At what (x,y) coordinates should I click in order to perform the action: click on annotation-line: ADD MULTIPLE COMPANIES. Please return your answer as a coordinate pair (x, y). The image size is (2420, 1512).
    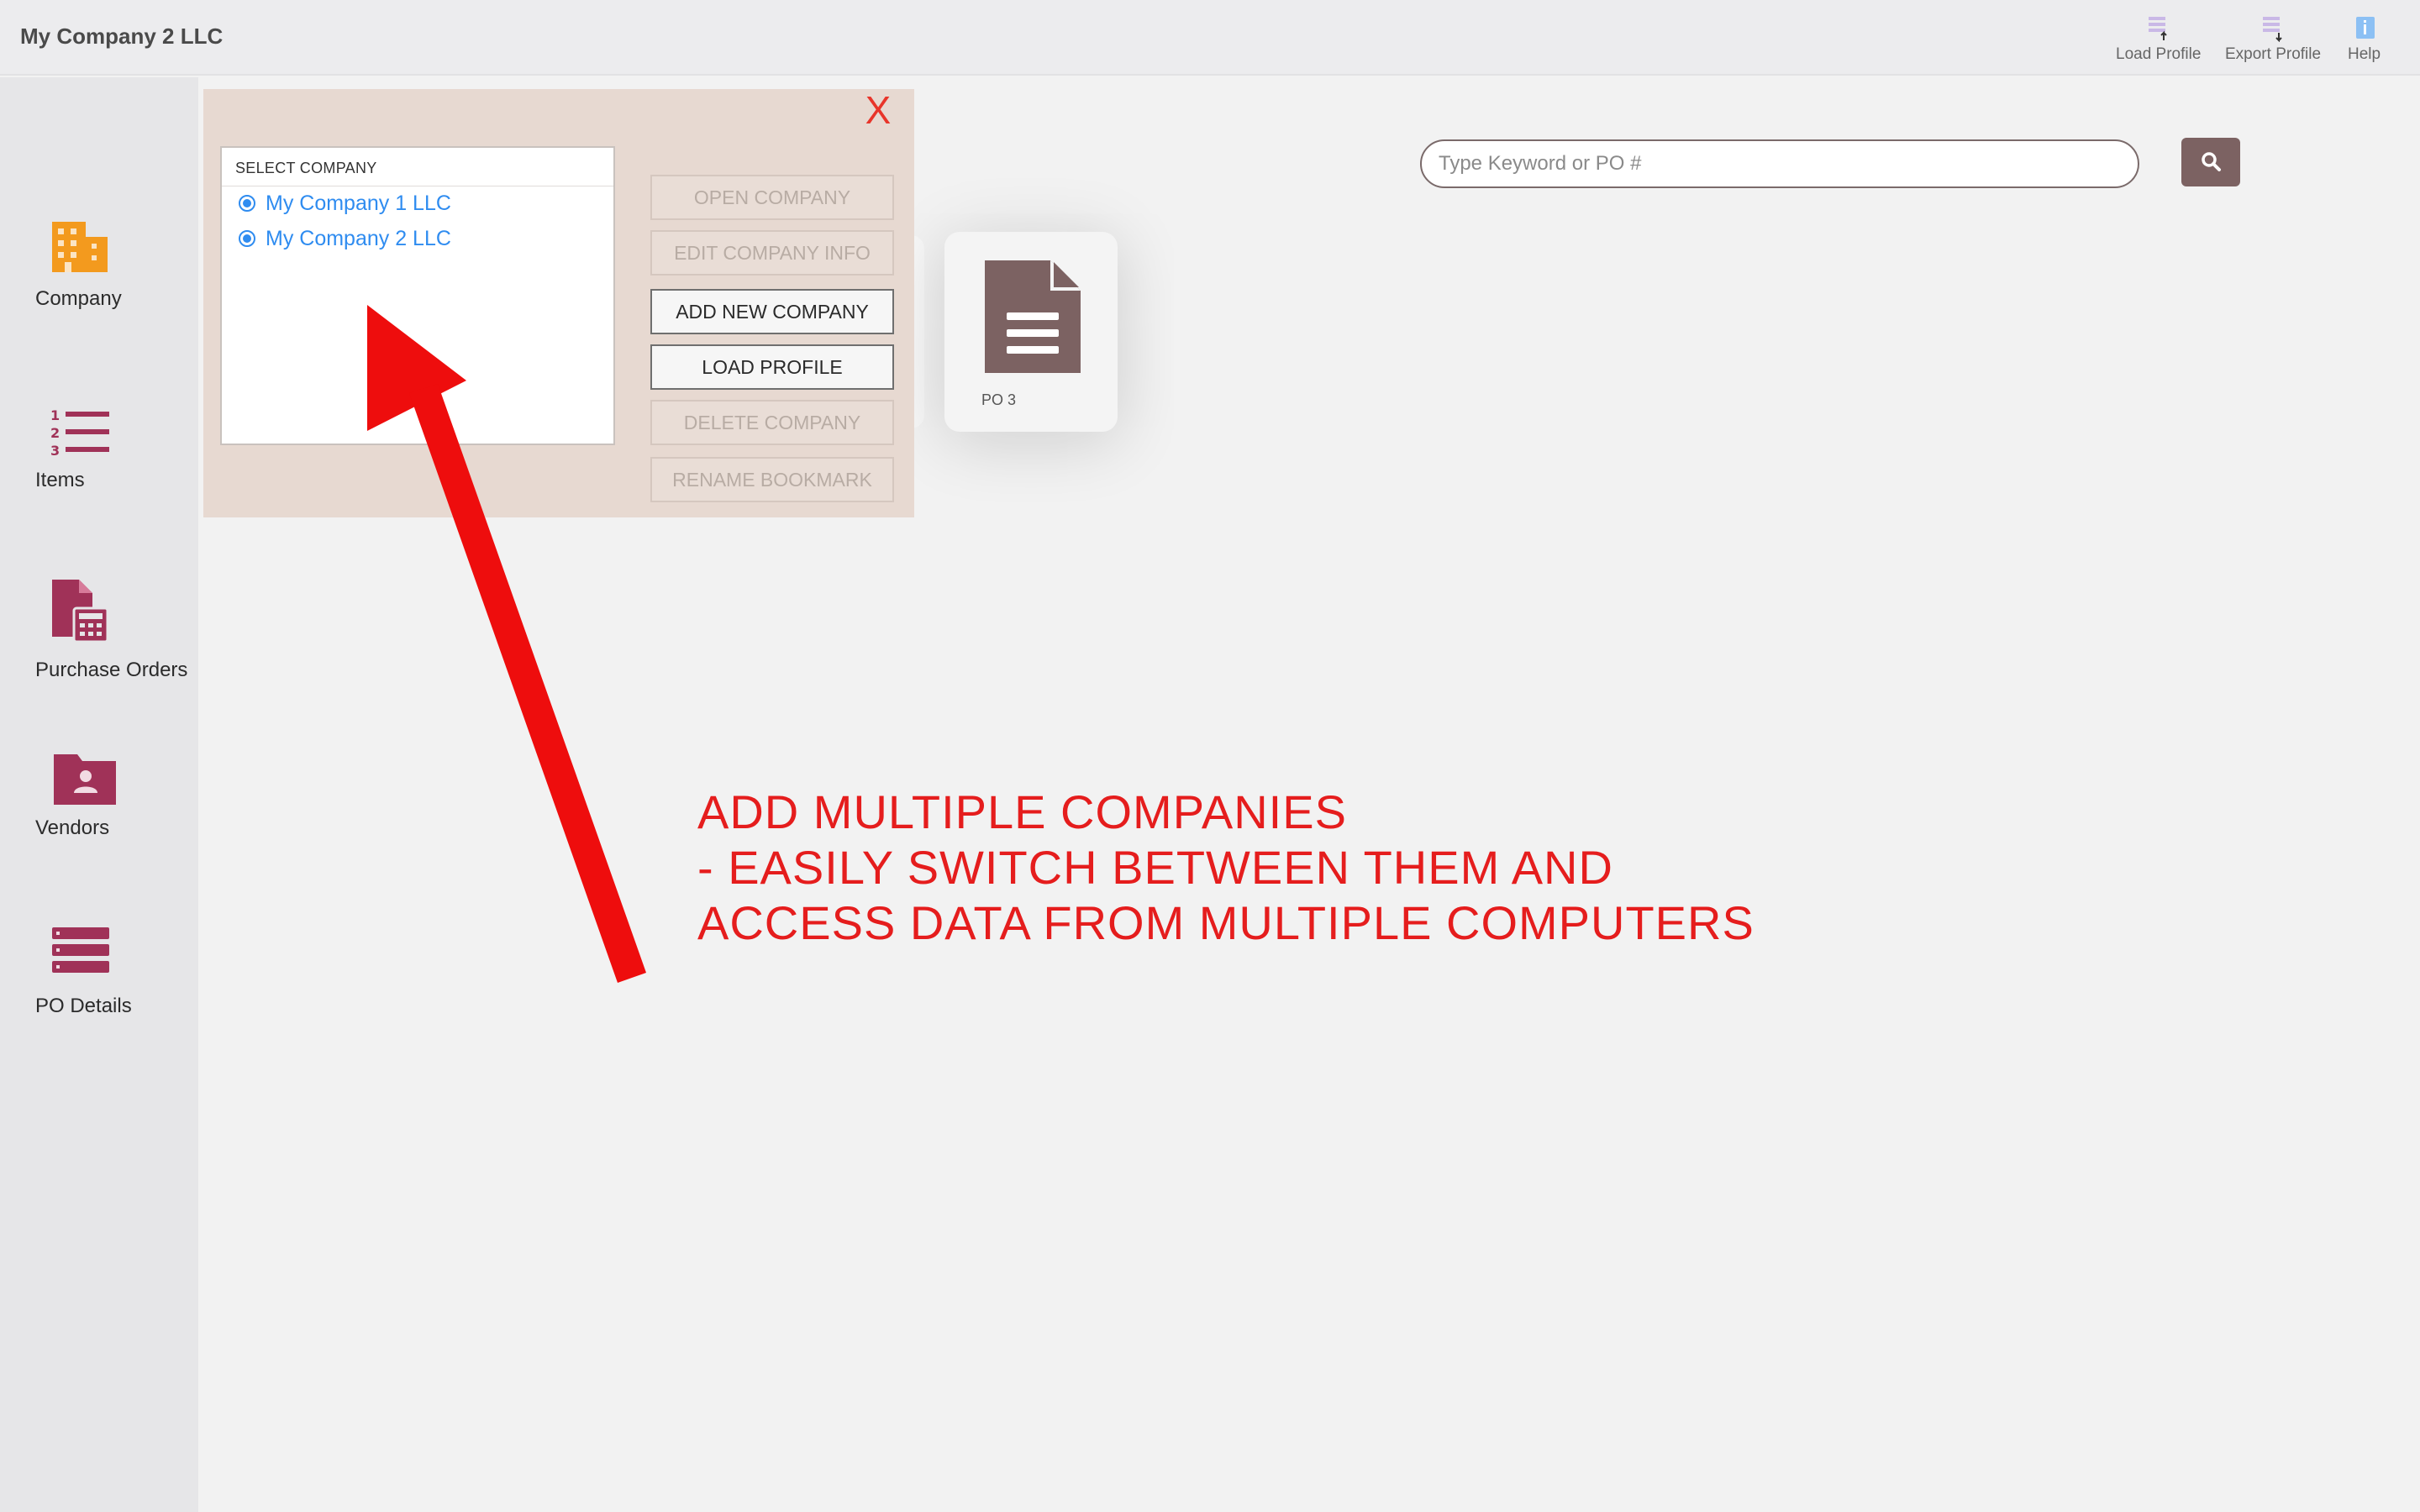
    Looking at the image, I should click on (1022, 811).